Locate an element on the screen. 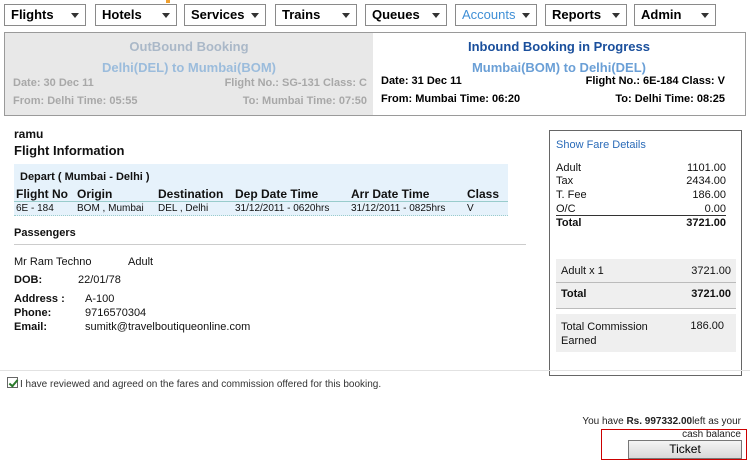  inbound-flight: Flight No.: 6E-184 Class: V is located at coordinates (655, 81).